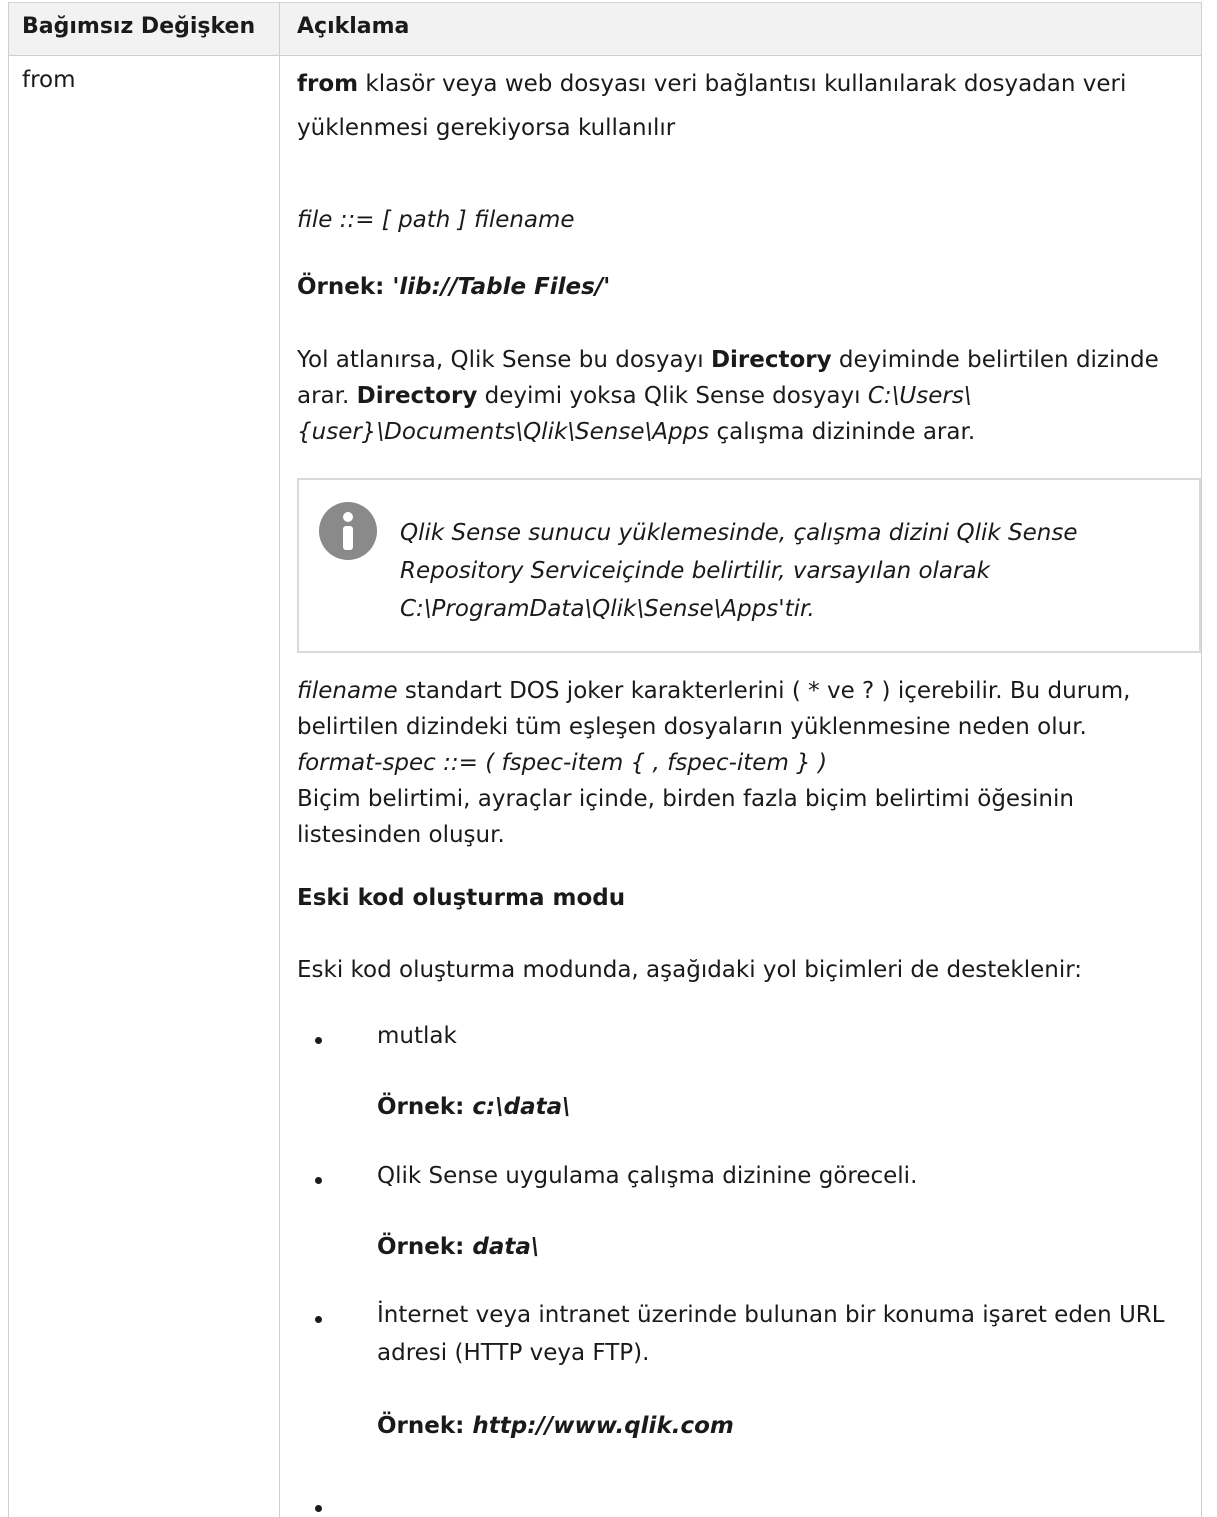 This screenshot has height=1517, width=1217. What do you see at coordinates (279, 759) in the screenshot?
I see `column-divider` at bounding box center [279, 759].